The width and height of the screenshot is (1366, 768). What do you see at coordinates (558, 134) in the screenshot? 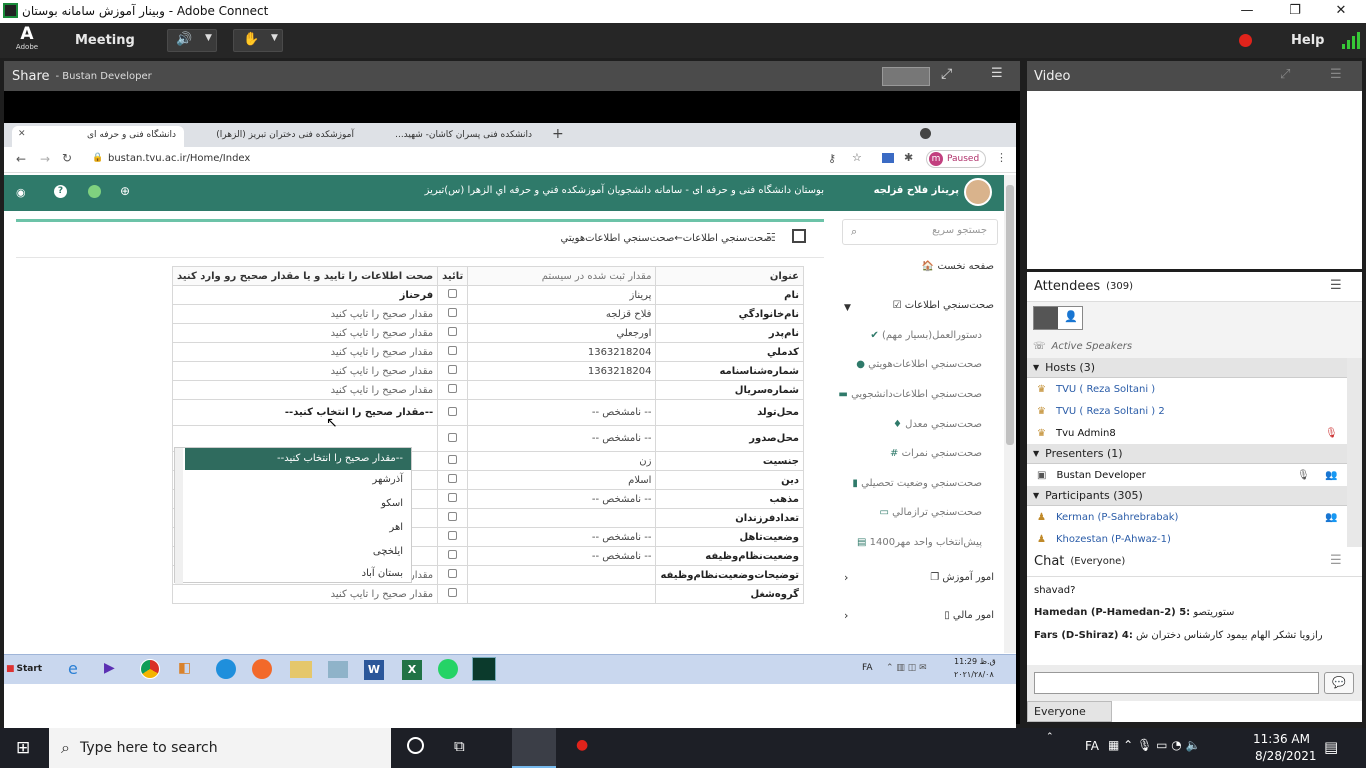
I see `new-tab-plus-icon: +` at bounding box center [558, 134].